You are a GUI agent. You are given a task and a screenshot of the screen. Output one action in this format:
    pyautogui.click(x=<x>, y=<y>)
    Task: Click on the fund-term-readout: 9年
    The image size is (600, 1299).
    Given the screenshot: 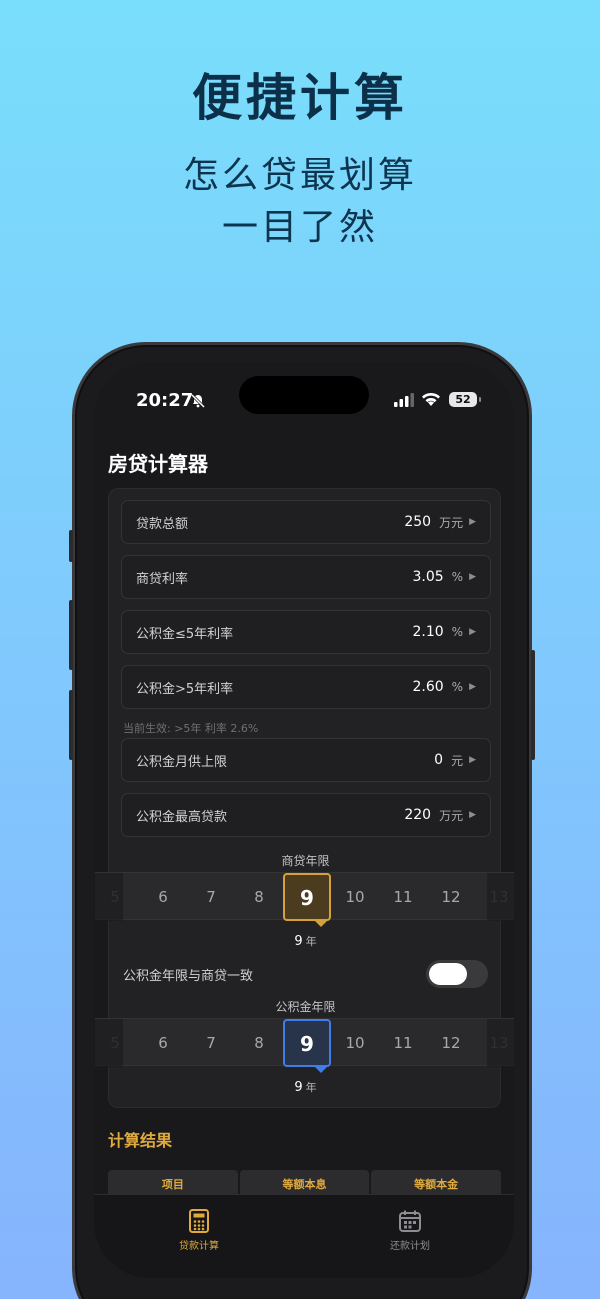 What is the action you would take?
    pyautogui.click(x=305, y=1087)
    